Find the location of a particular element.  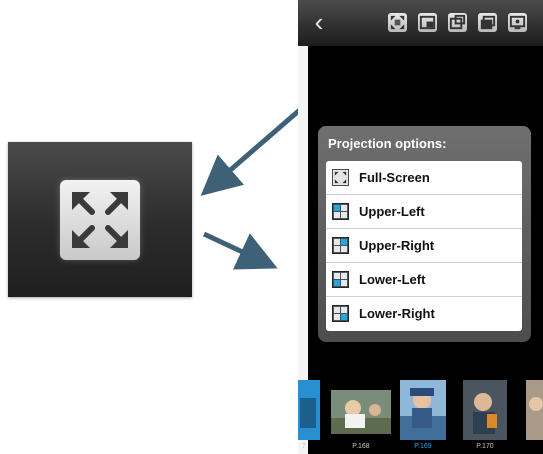

option-label: Upper-Right is located at coordinates (397, 245).